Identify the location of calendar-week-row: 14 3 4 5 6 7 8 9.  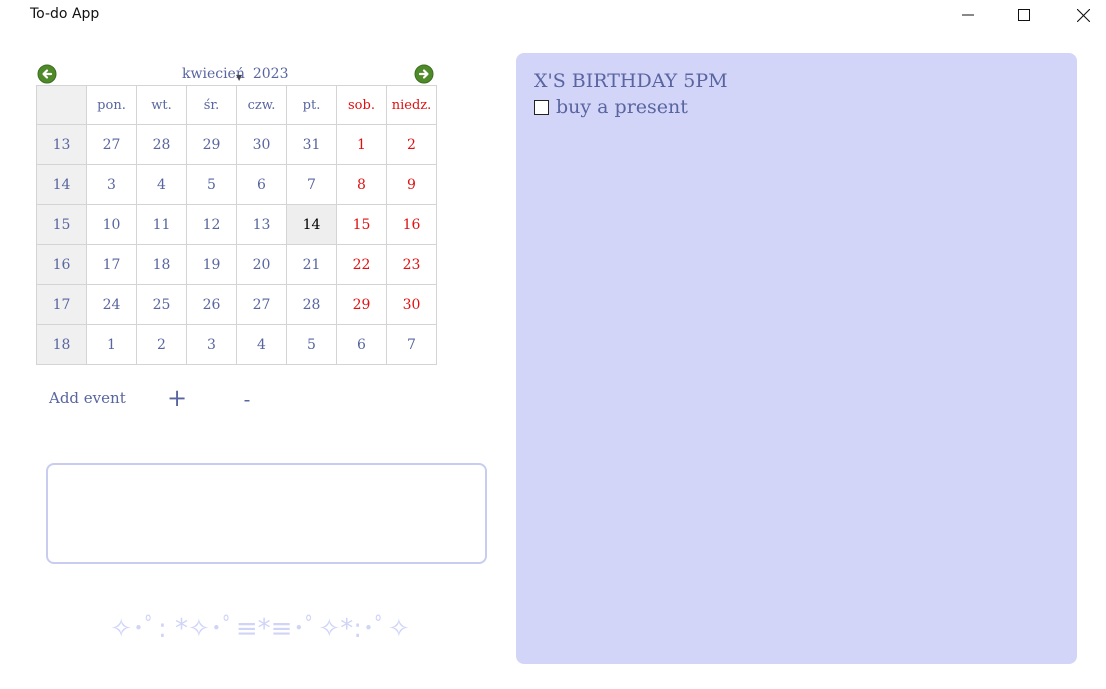
(236, 184).